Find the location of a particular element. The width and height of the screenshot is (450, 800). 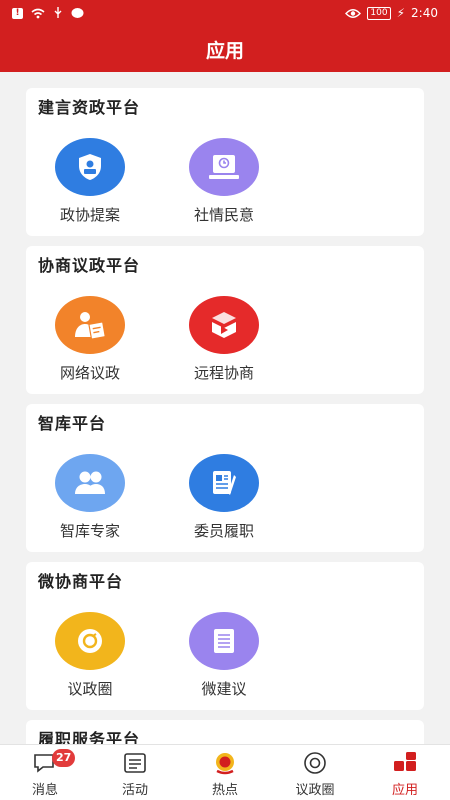

online-deliberation-icon is located at coordinates (90, 325).